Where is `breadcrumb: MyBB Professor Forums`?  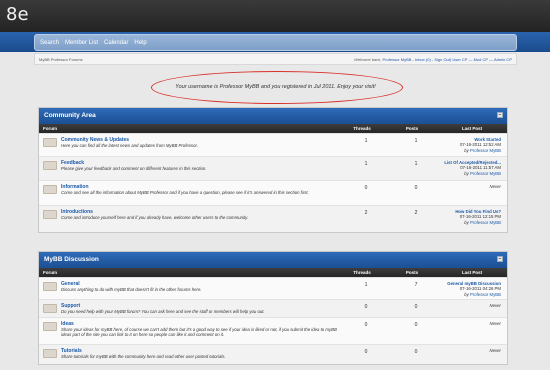 breadcrumb: MyBB Professor Forums is located at coordinates (61, 59).